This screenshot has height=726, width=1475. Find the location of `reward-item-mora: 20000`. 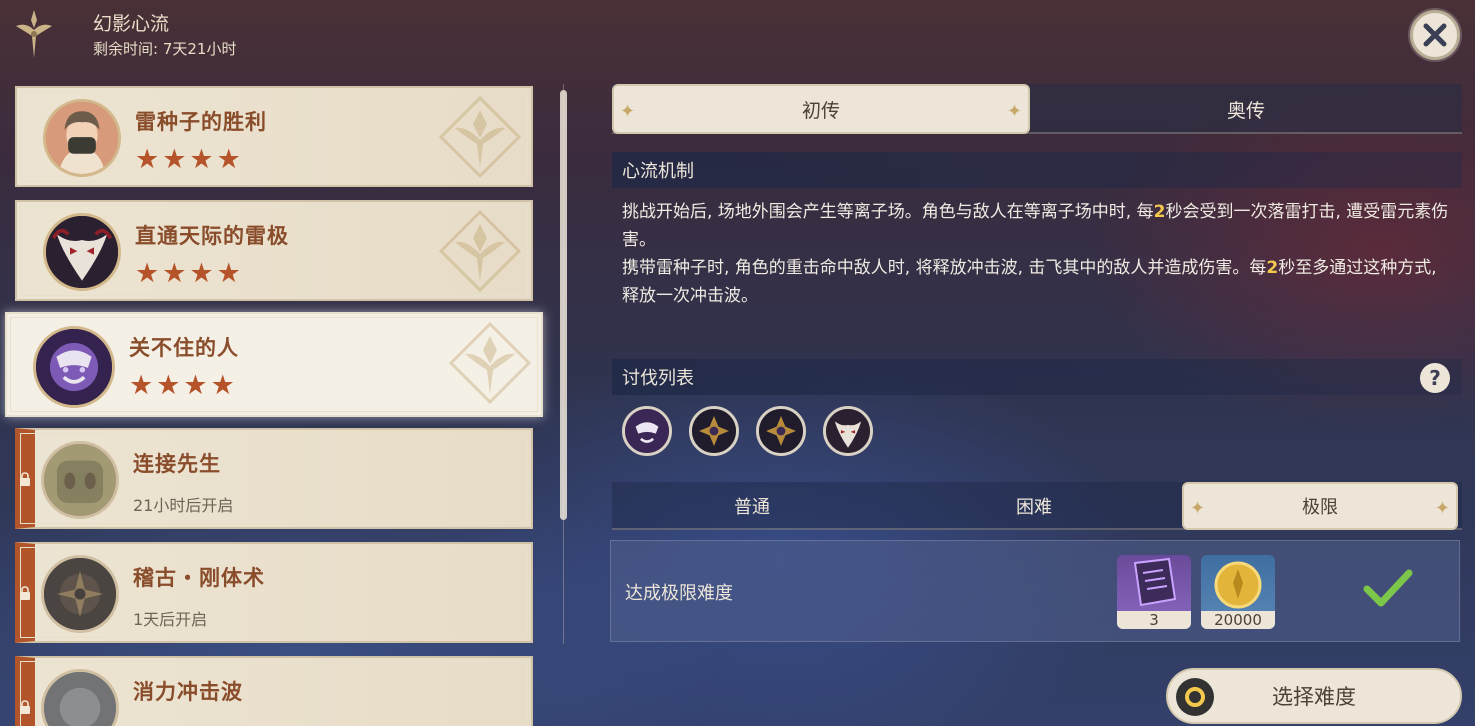

reward-item-mora: 20000 is located at coordinates (1238, 592).